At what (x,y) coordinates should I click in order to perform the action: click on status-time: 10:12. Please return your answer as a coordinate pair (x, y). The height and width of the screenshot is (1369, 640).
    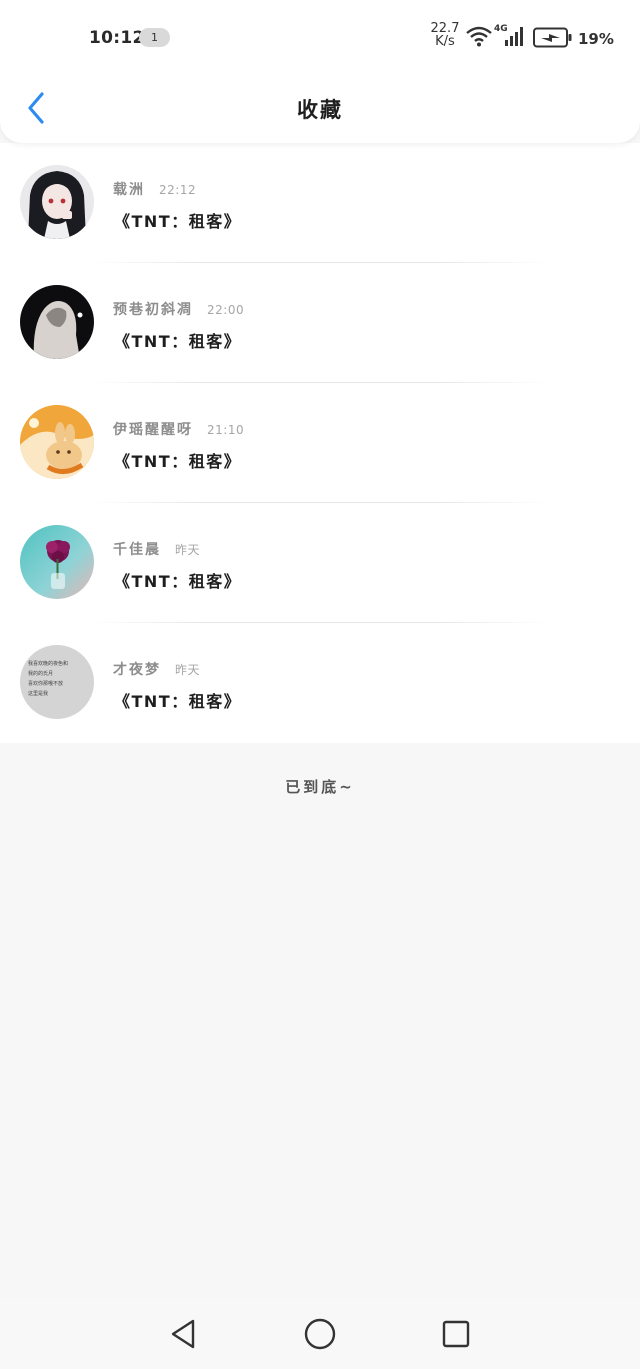
    Looking at the image, I should click on (117, 38).